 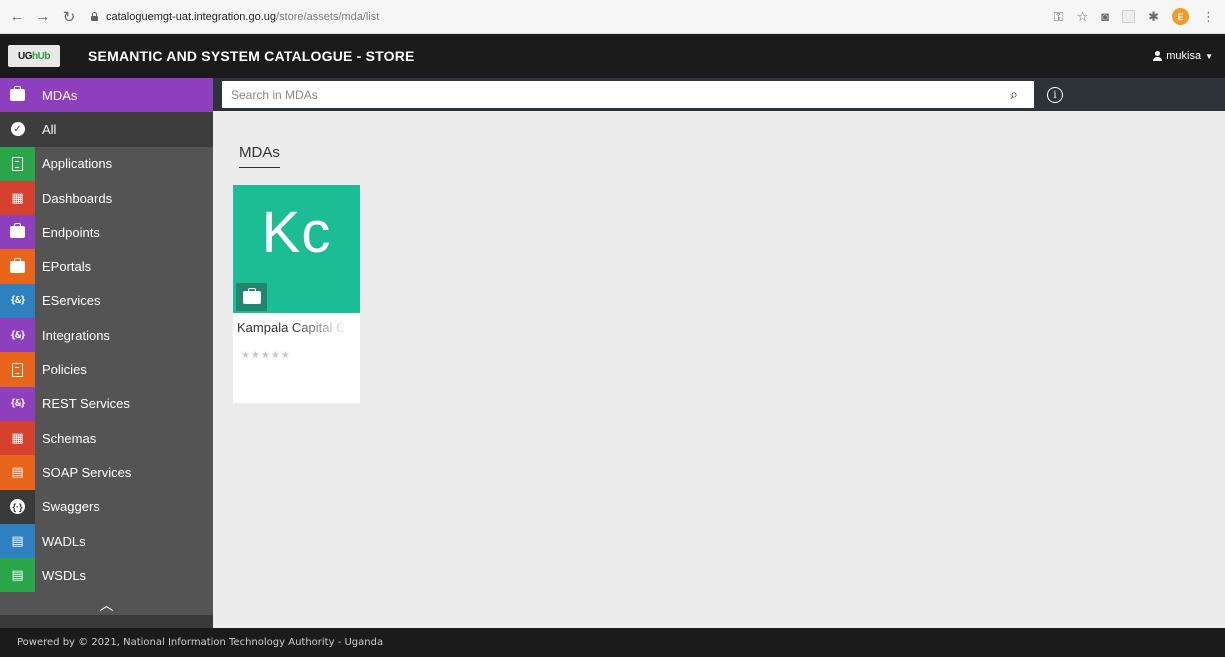 What do you see at coordinates (17, 17) in the screenshot?
I see `back-arrow-icon: ←` at bounding box center [17, 17].